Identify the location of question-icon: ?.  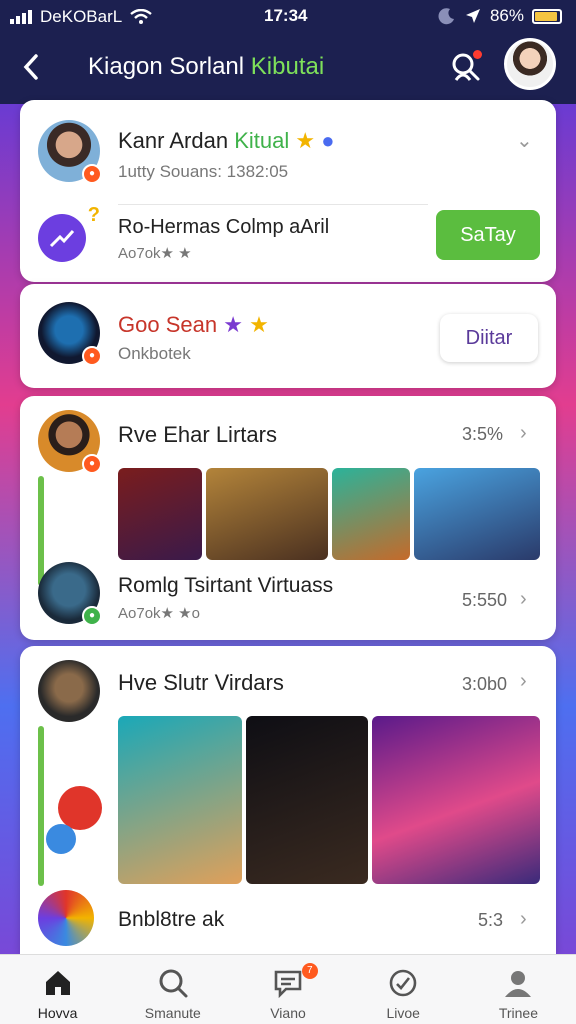
(93, 215).